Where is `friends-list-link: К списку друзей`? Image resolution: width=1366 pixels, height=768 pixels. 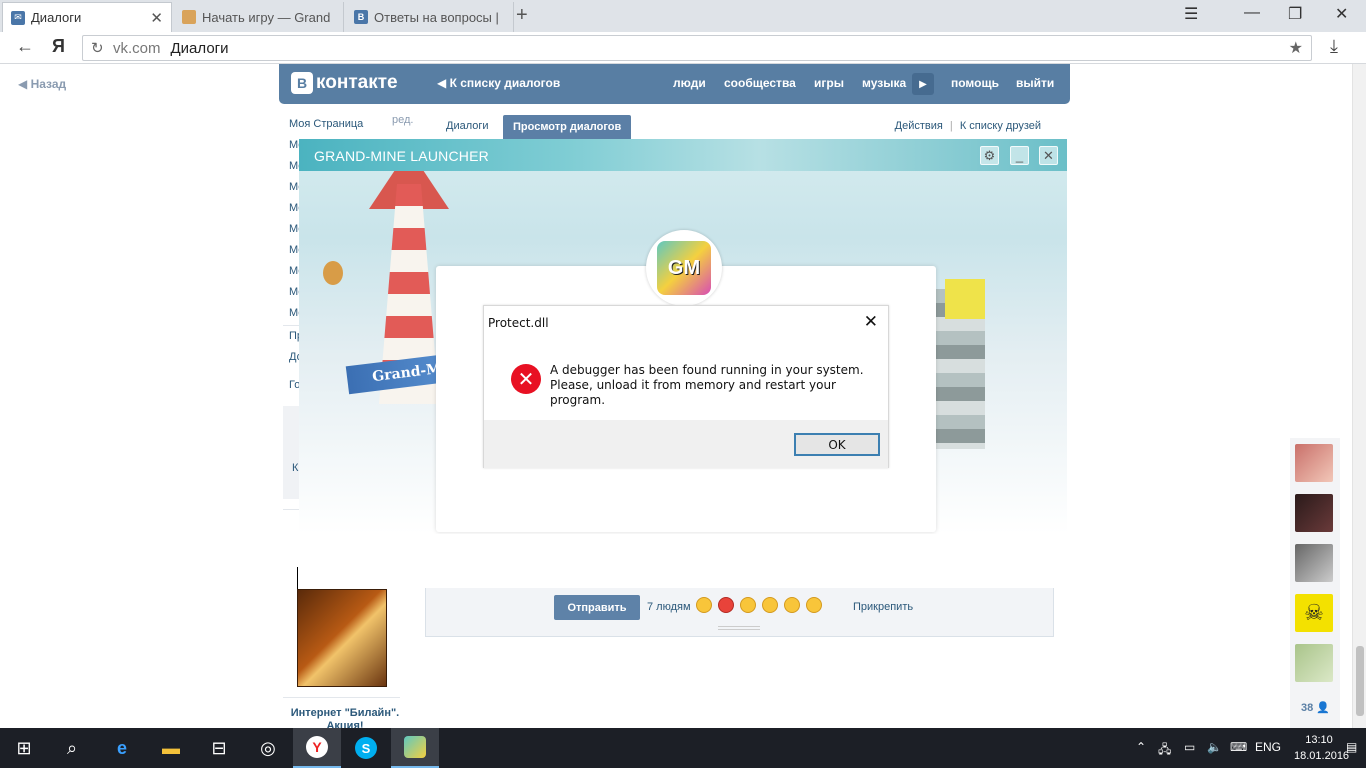
friends-list-link: К списку друзей is located at coordinates (1000, 126).